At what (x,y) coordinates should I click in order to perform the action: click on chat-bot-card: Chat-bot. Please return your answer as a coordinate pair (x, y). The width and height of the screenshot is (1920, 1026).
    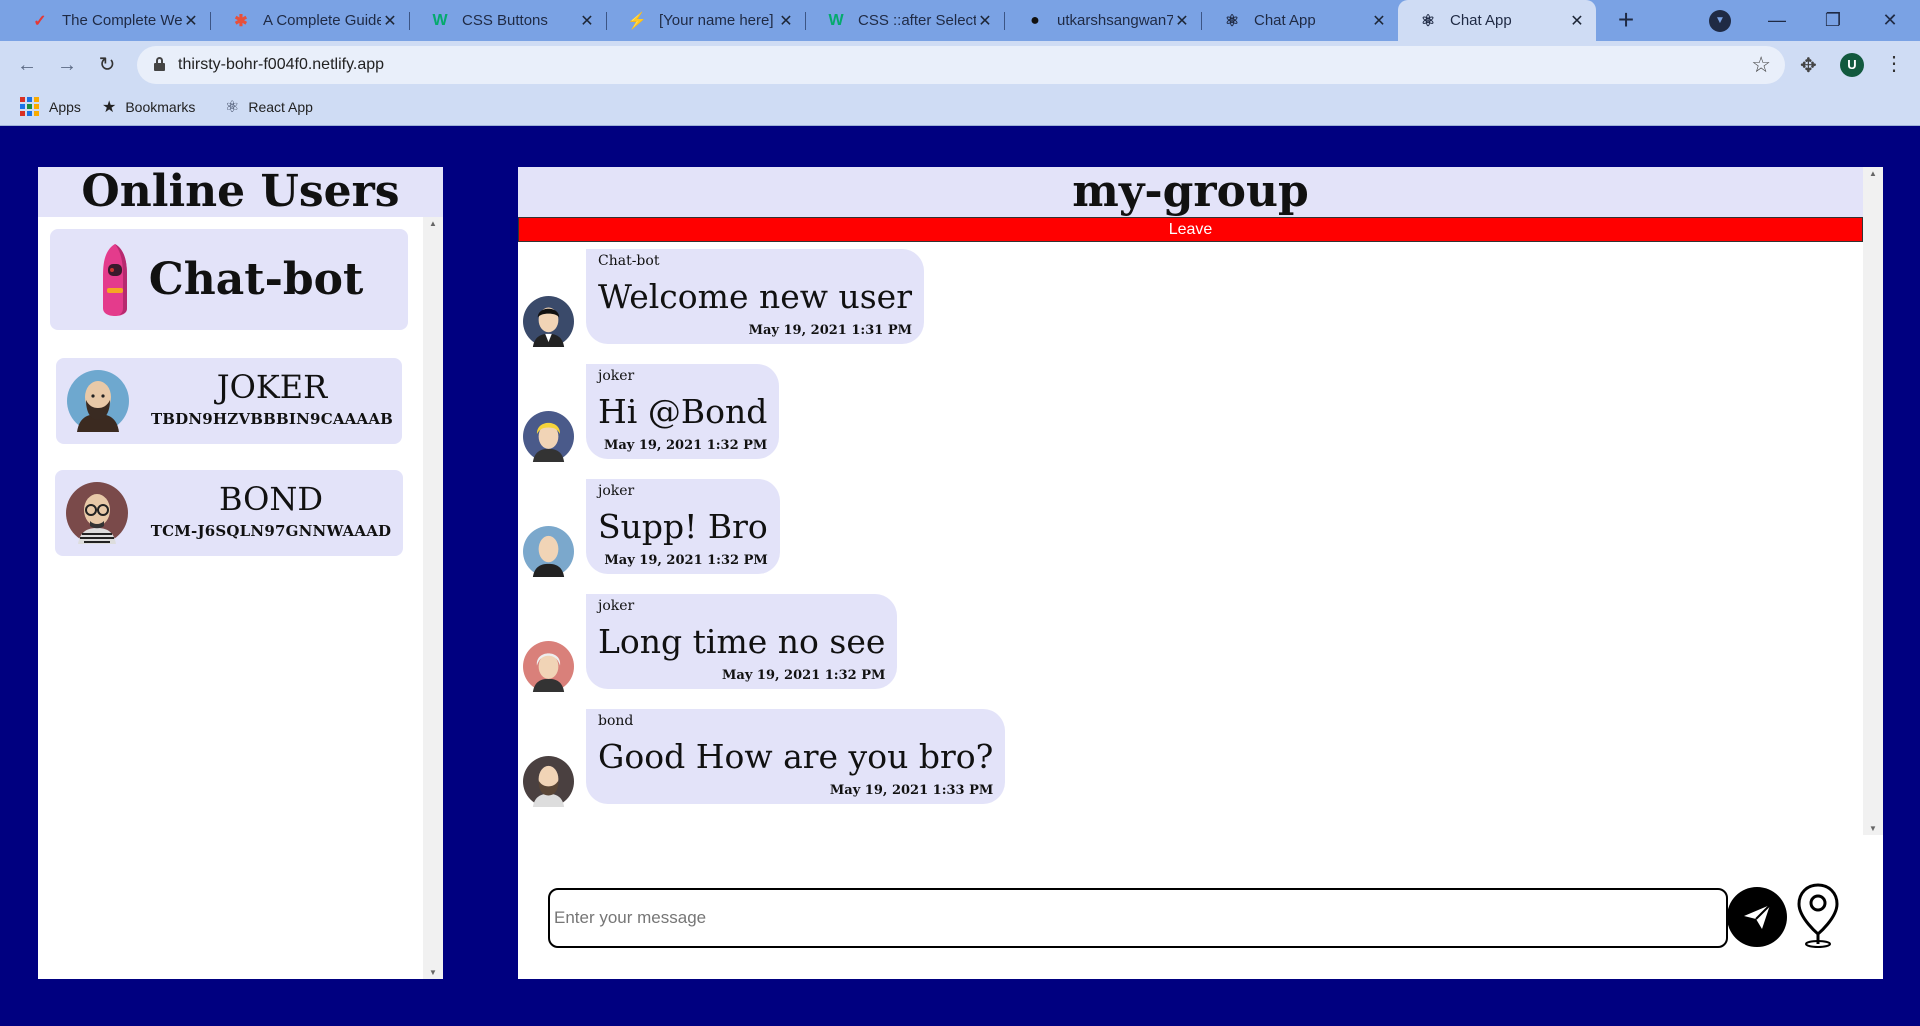
    Looking at the image, I should click on (229, 279).